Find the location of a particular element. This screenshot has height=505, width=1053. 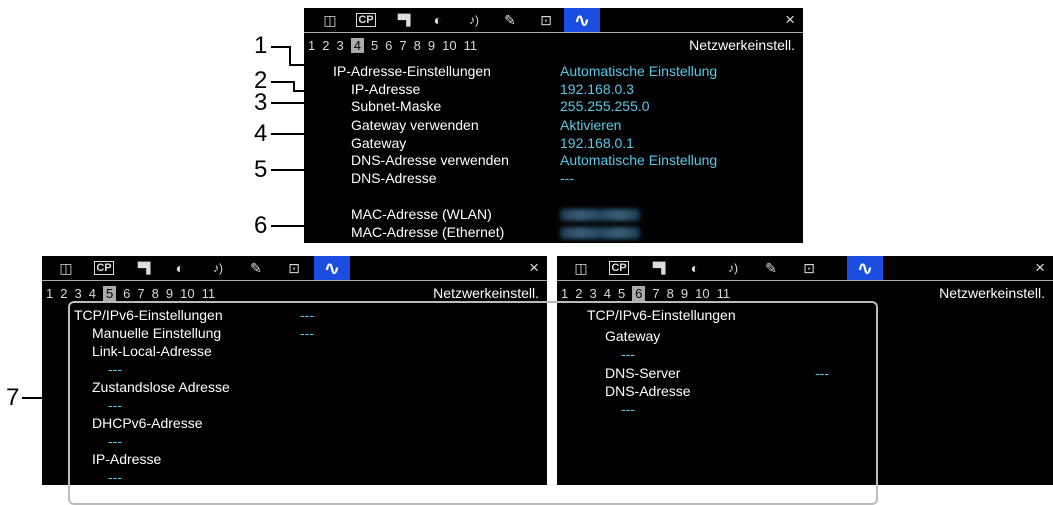

callout-7: 7 is located at coordinates (13, 397).